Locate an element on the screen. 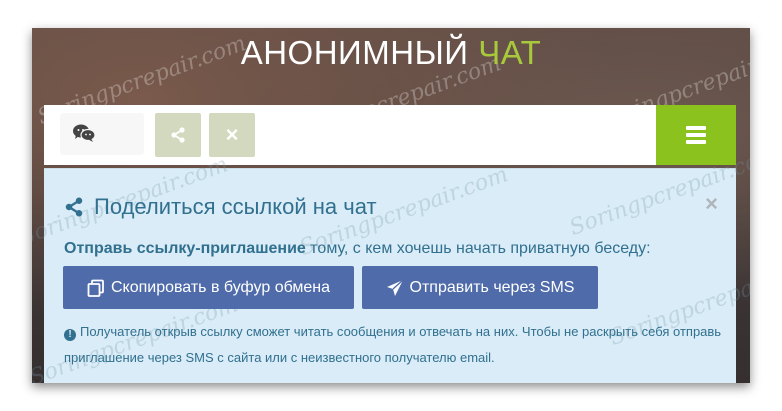 This screenshot has height=411, width=782. close-icon: × is located at coordinates (232, 134).